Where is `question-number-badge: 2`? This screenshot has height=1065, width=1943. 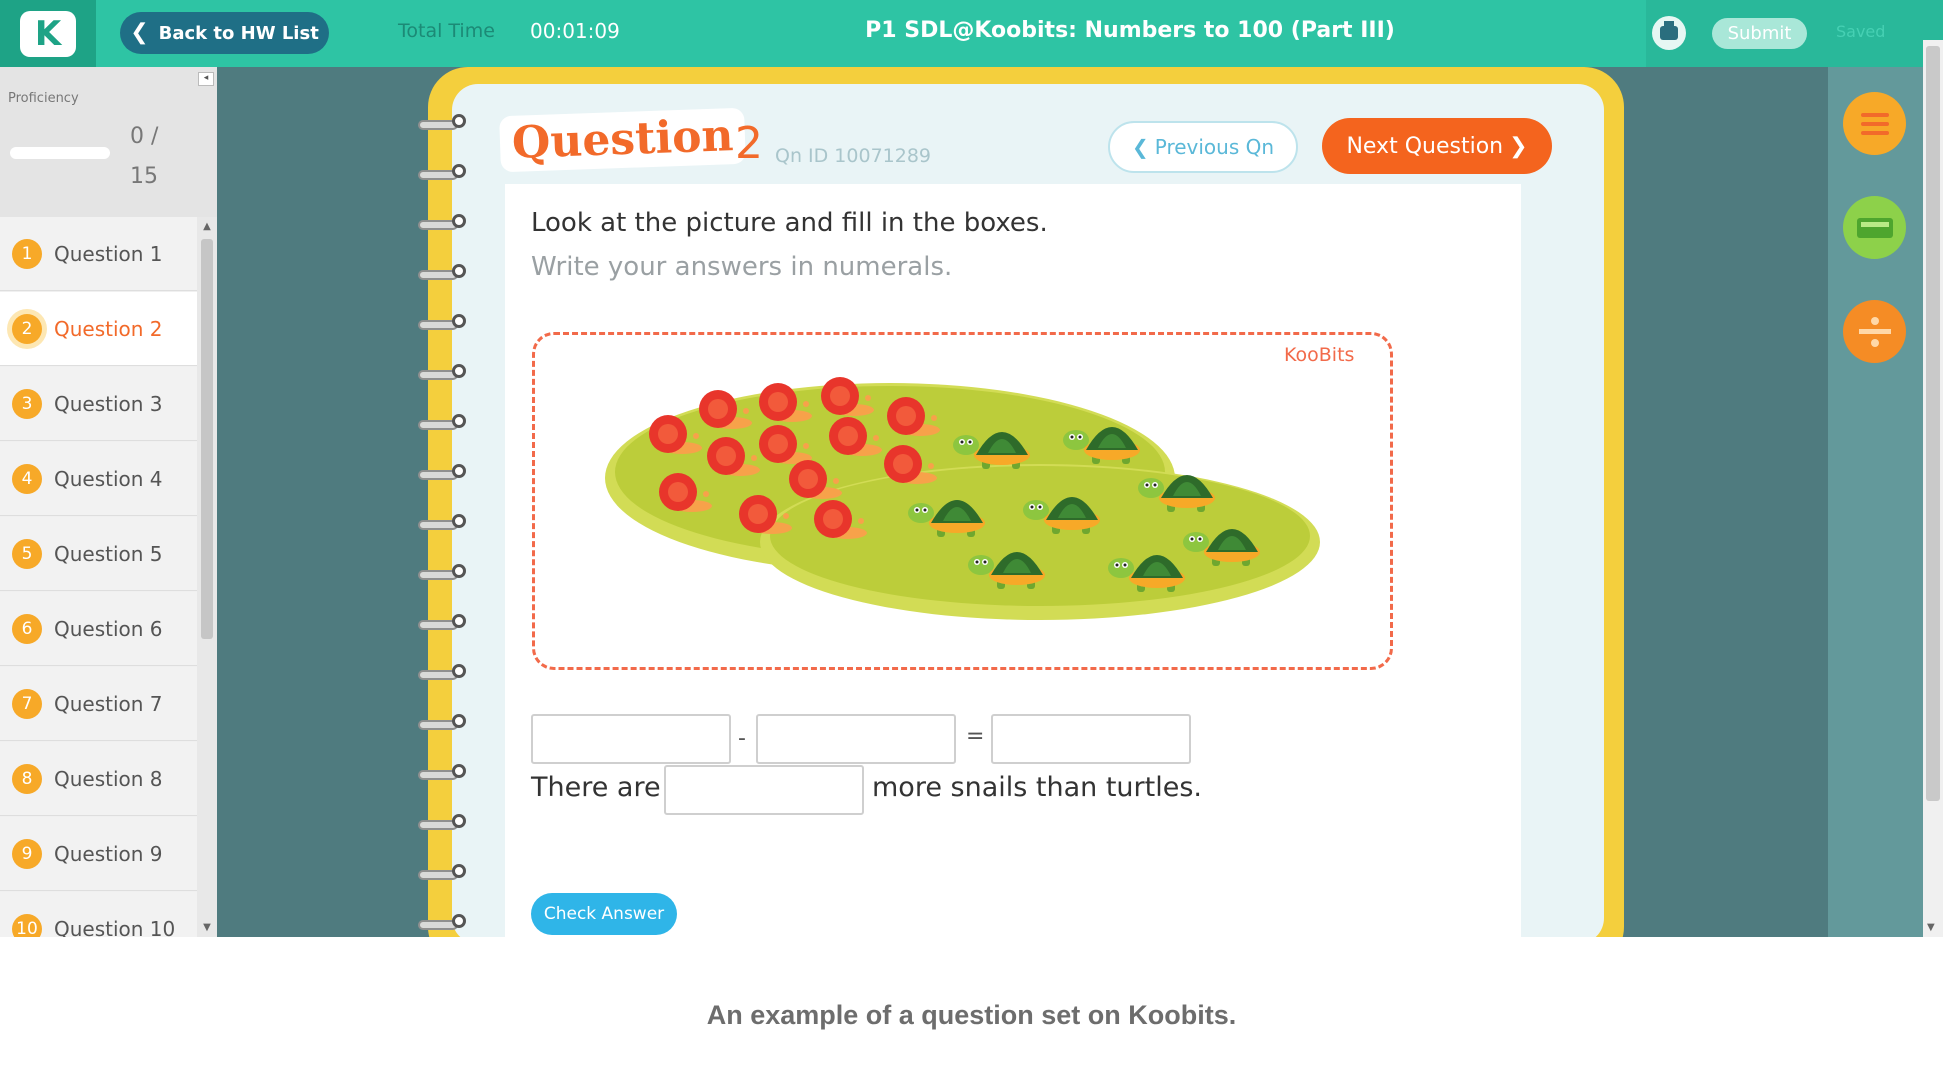 question-number-badge: 2 is located at coordinates (27, 328).